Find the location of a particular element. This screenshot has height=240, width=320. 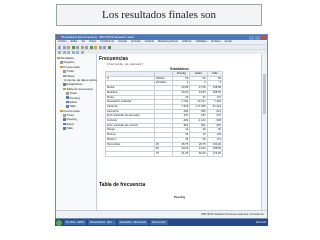

table-cell: 31,25 is located at coordinates (181, 153).